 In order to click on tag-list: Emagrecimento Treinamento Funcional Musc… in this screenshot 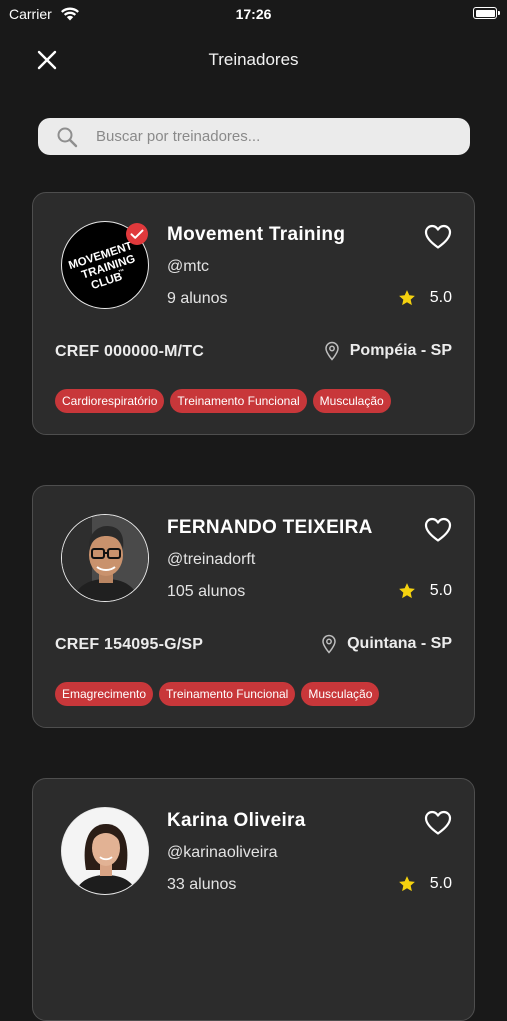, I will do `click(217, 694)`.